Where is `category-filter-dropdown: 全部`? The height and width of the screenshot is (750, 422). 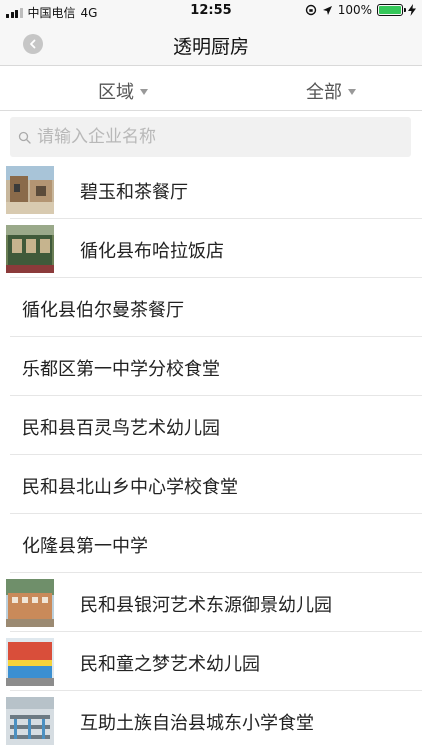
category-filter-dropdown: 全部 is located at coordinates (331, 91).